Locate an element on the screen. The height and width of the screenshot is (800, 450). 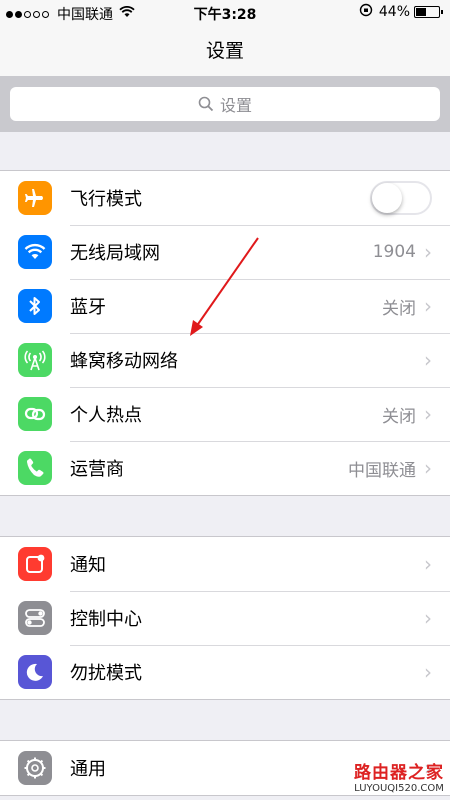
battery-area: 44% is located at coordinates (401, 12).